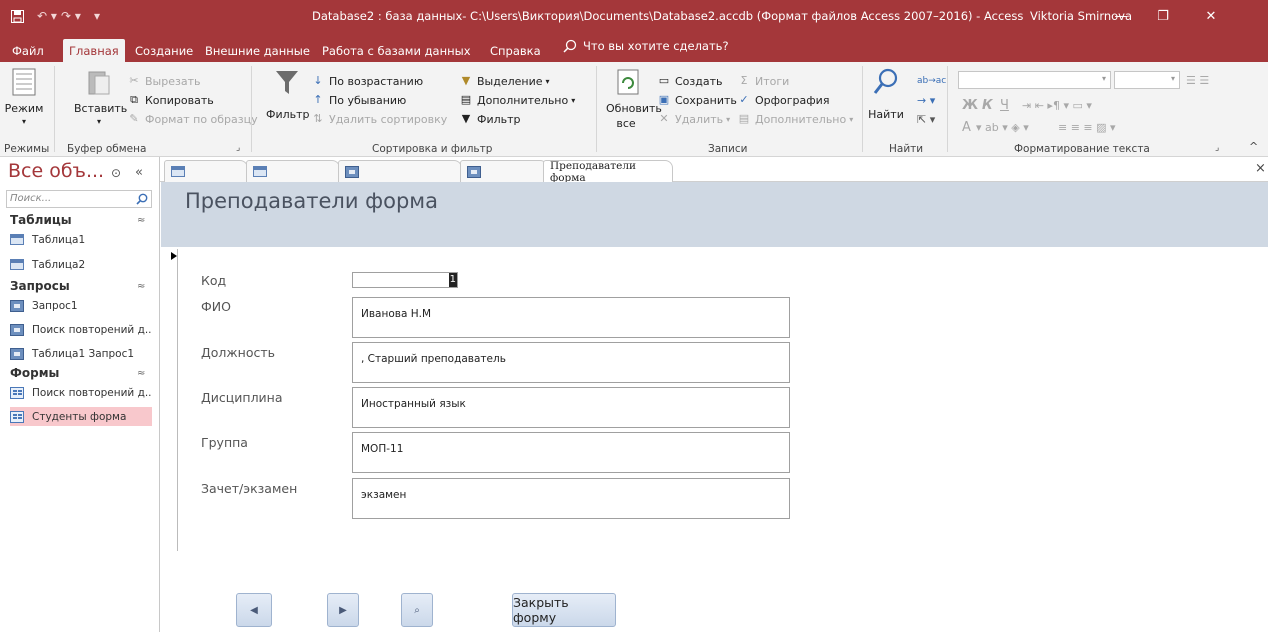 Image resolution: width=1268 pixels, height=632 pixels. What do you see at coordinates (926, 100) in the screenshot?
I see `goto-icon: → ▾` at bounding box center [926, 100].